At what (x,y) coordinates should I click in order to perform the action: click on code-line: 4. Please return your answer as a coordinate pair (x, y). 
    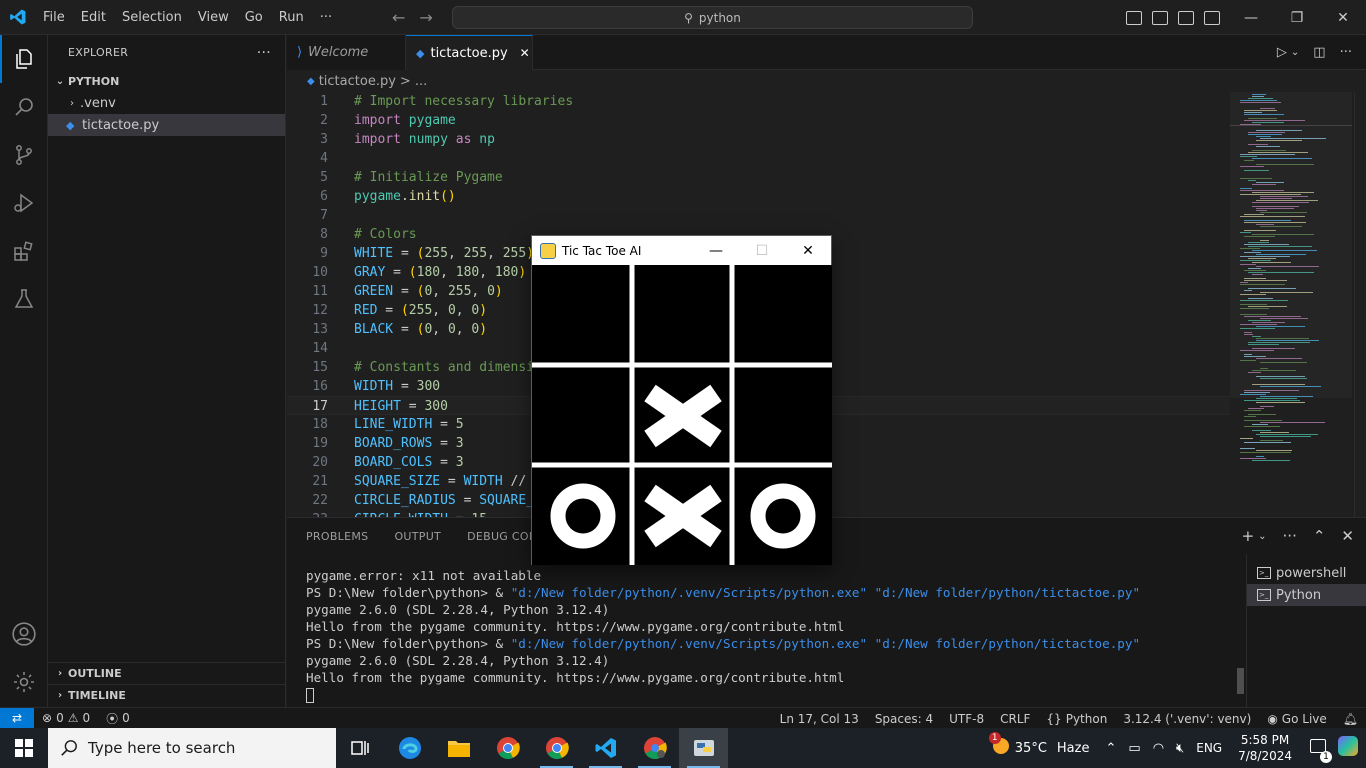
    Looking at the image, I should click on (758, 158).